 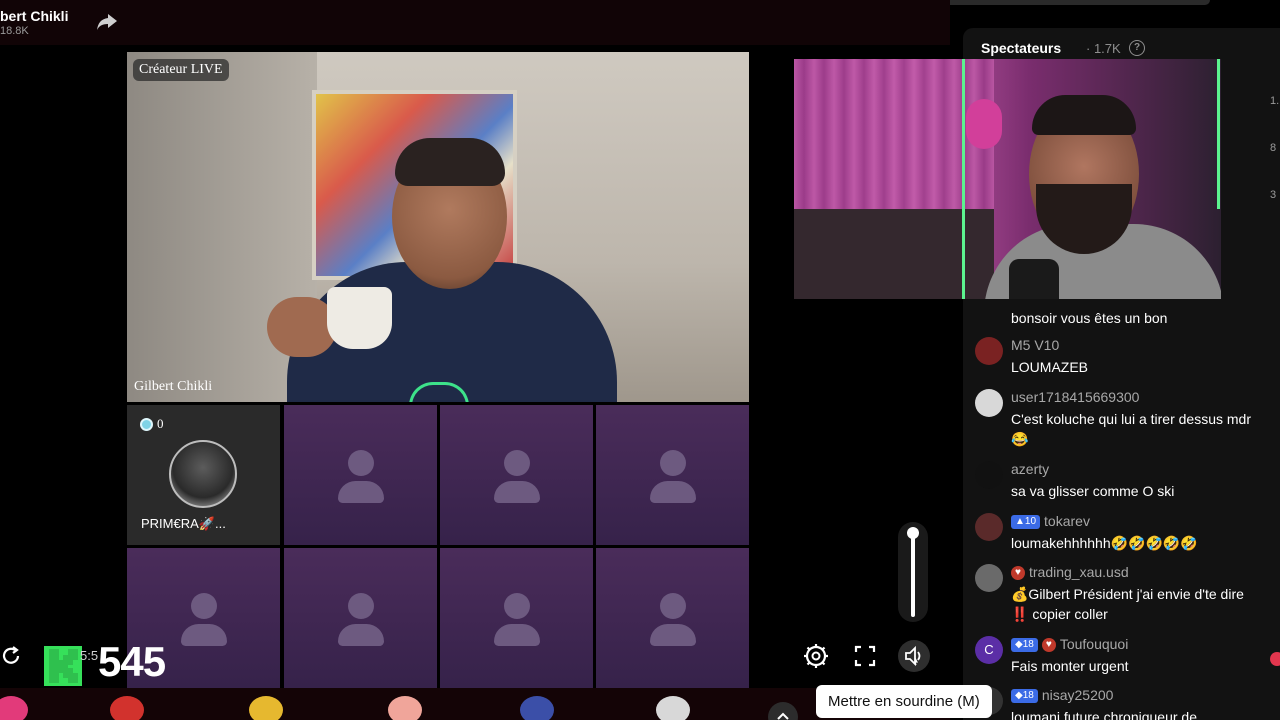 I want to click on overlay-counter: 545, so click(x=132, y=661).